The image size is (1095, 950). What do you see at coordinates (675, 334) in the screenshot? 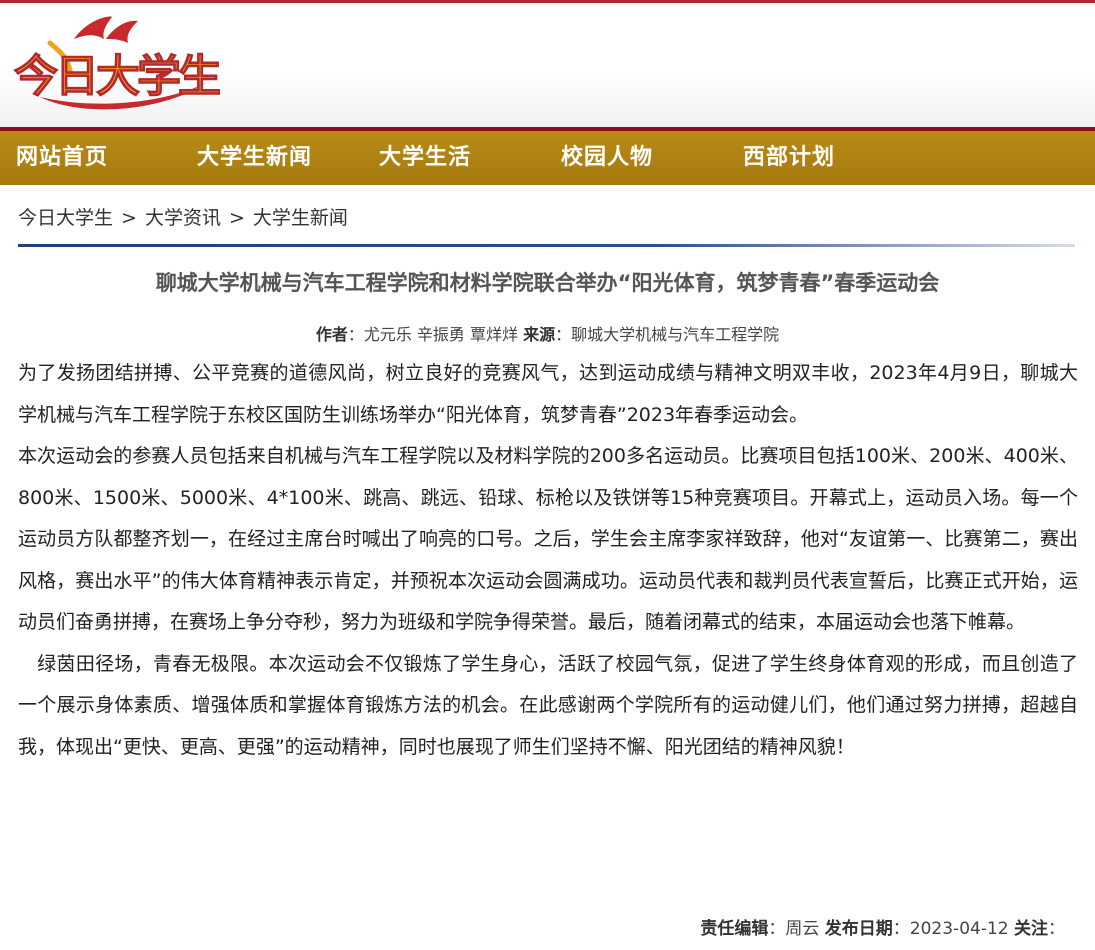
I see `article-source: 聊城大学机械与汽车工程学院` at bounding box center [675, 334].